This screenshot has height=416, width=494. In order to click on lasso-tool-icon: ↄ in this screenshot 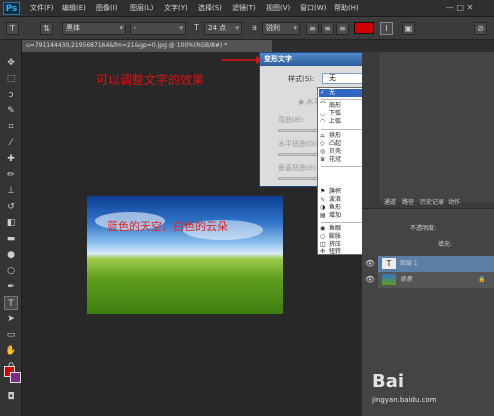, I will do `click(11, 95)`.